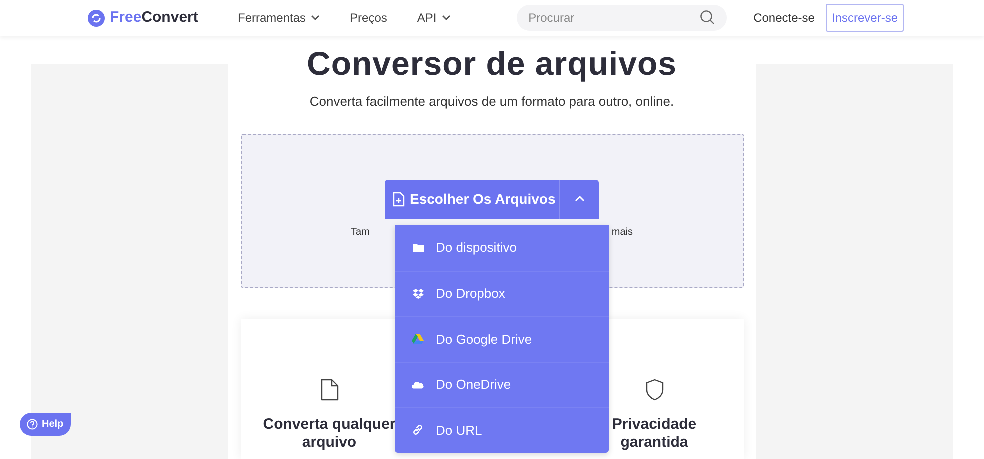  I want to click on menu-item: Do OneDrive, so click(502, 384).